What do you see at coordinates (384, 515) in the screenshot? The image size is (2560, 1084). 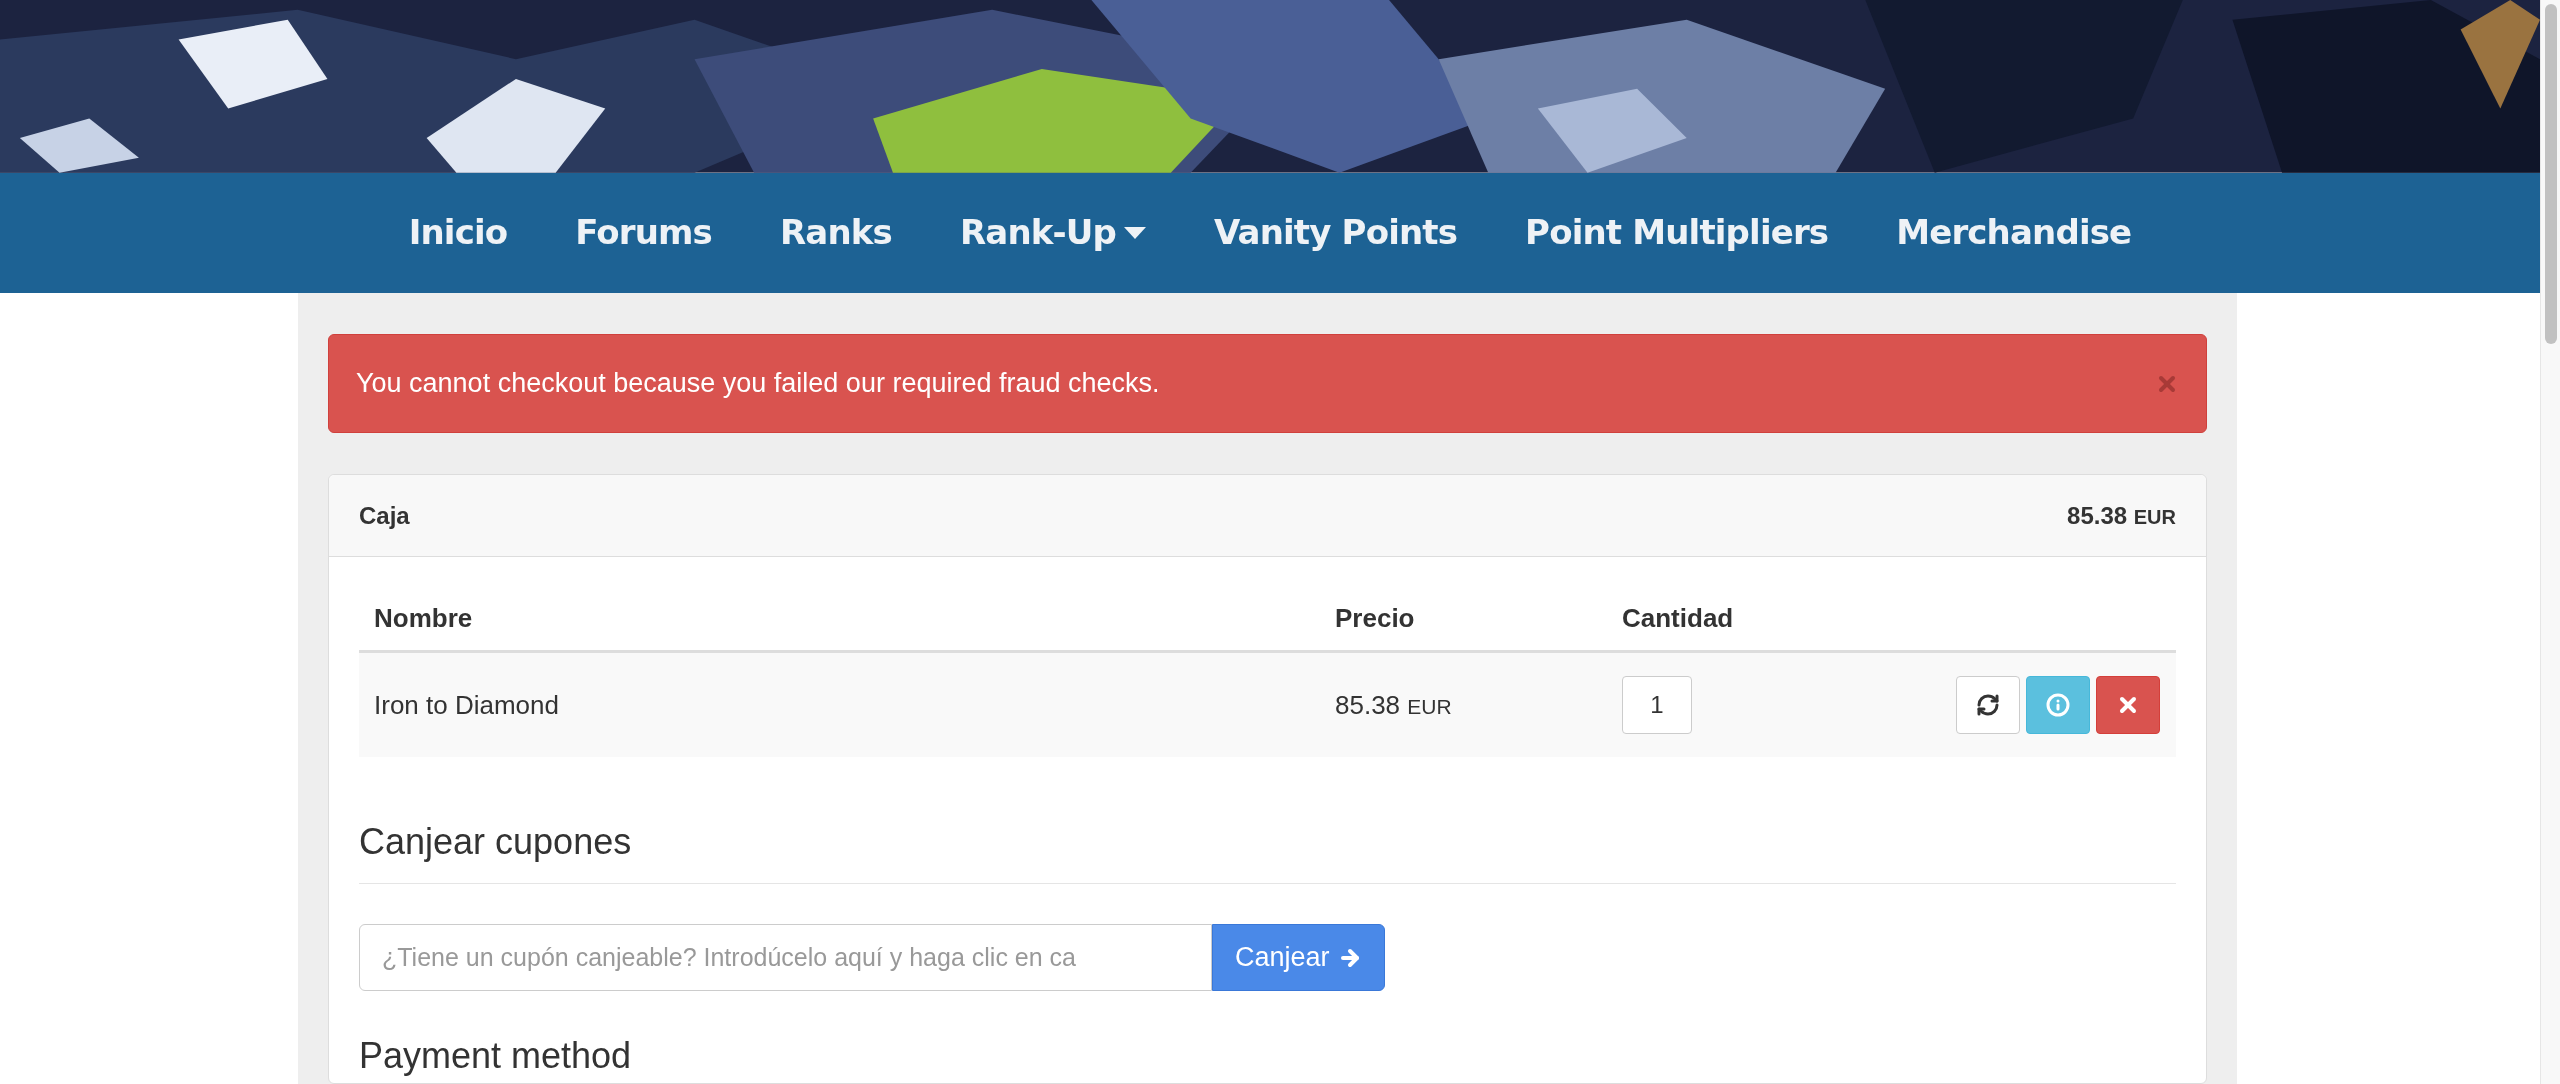 I see `panel-title: Caja` at bounding box center [384, 515].